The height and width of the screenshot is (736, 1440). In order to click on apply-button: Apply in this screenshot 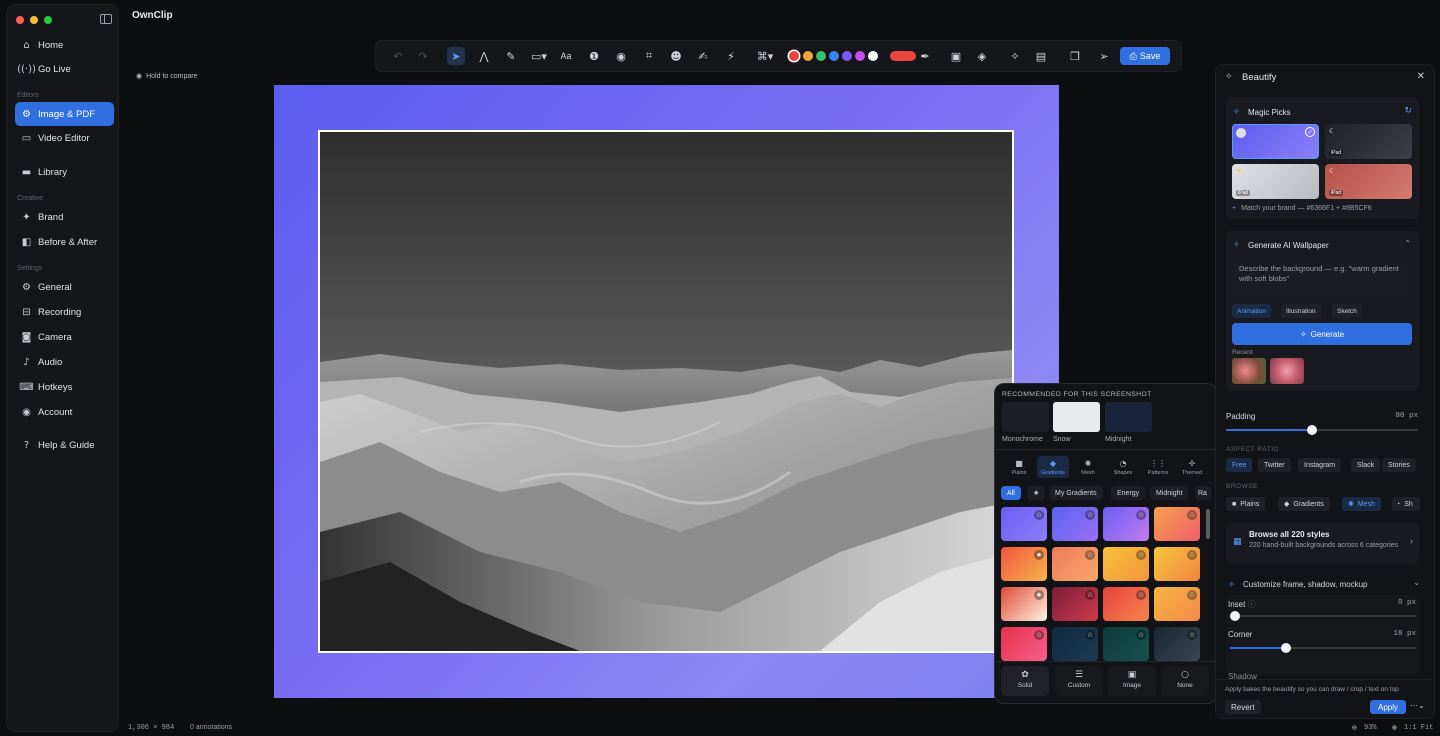, I will do `click(1388, 707)`.